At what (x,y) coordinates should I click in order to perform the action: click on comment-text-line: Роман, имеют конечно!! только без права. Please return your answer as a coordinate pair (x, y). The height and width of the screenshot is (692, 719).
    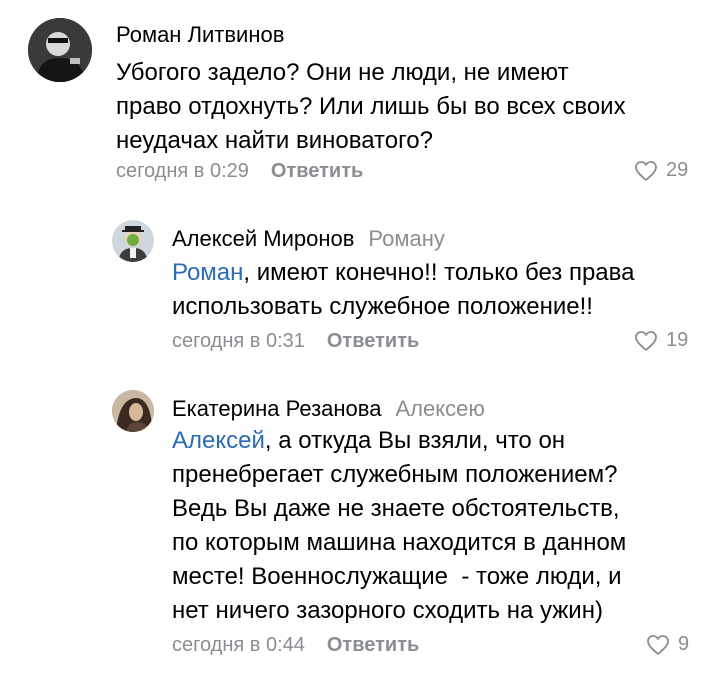
    Looking at the image, I should click on (403, 272).